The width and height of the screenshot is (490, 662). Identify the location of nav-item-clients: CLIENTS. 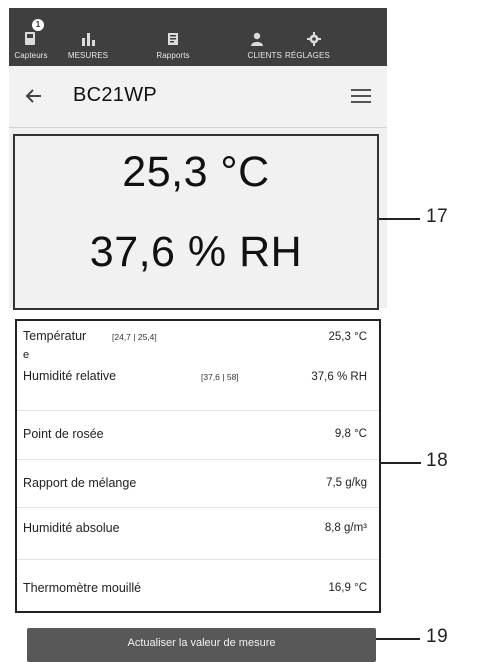
(254, 37).